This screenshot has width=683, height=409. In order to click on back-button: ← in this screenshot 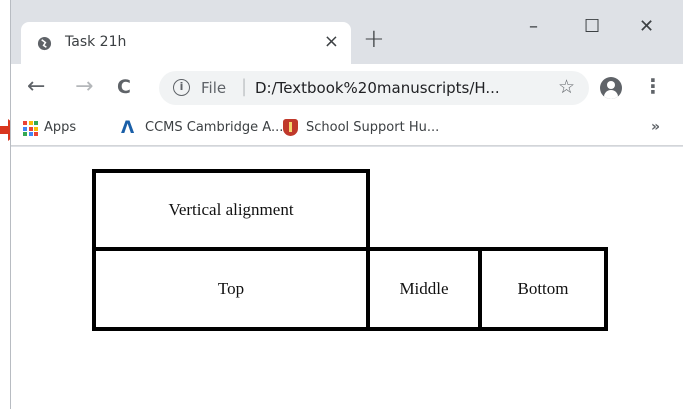, I will do `click(36, 86)`.